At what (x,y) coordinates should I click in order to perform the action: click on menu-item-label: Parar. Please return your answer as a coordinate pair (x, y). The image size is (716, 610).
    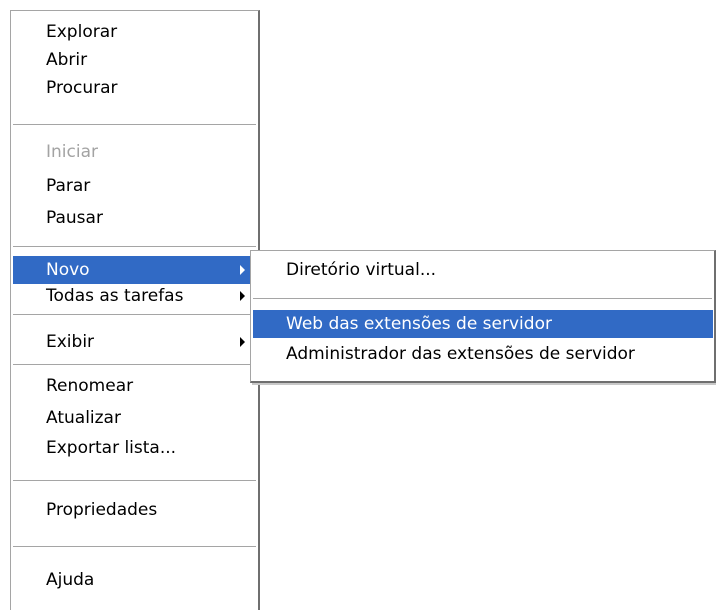
    Looking at the image, I should click on (68, 186).